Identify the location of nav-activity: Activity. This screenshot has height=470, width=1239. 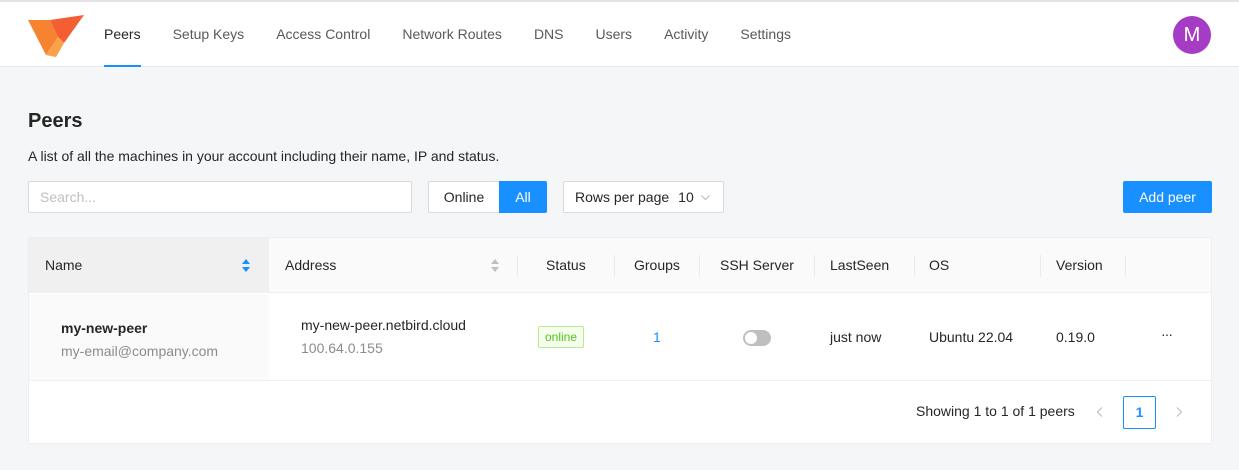
(686, 34).